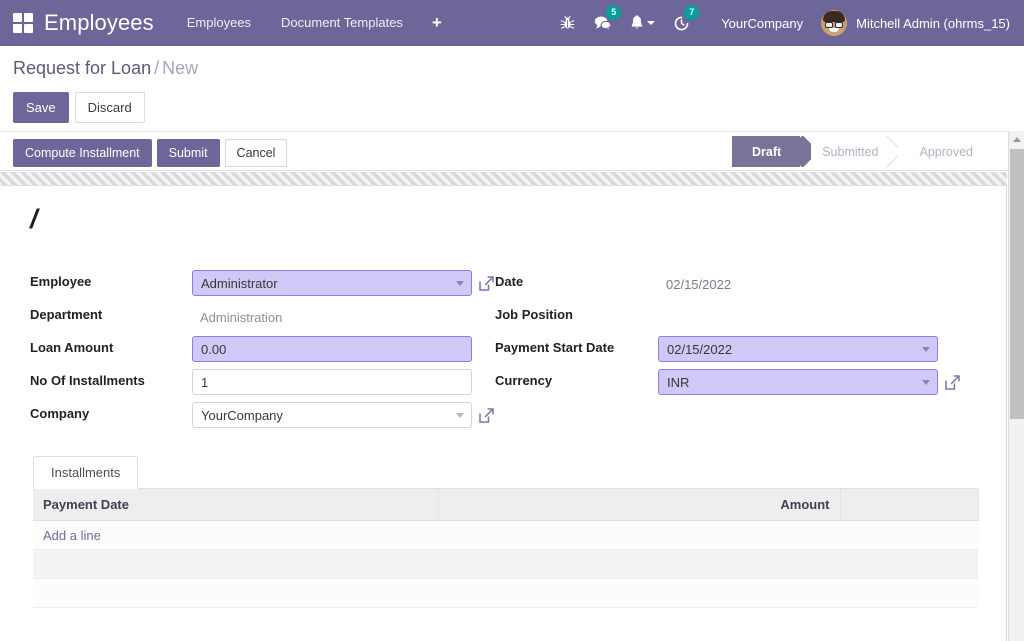  What do you see at coordinates (61, 281) in the screenshot?
I see `field-employee-label: Employee` at bounding box center [61, 281].